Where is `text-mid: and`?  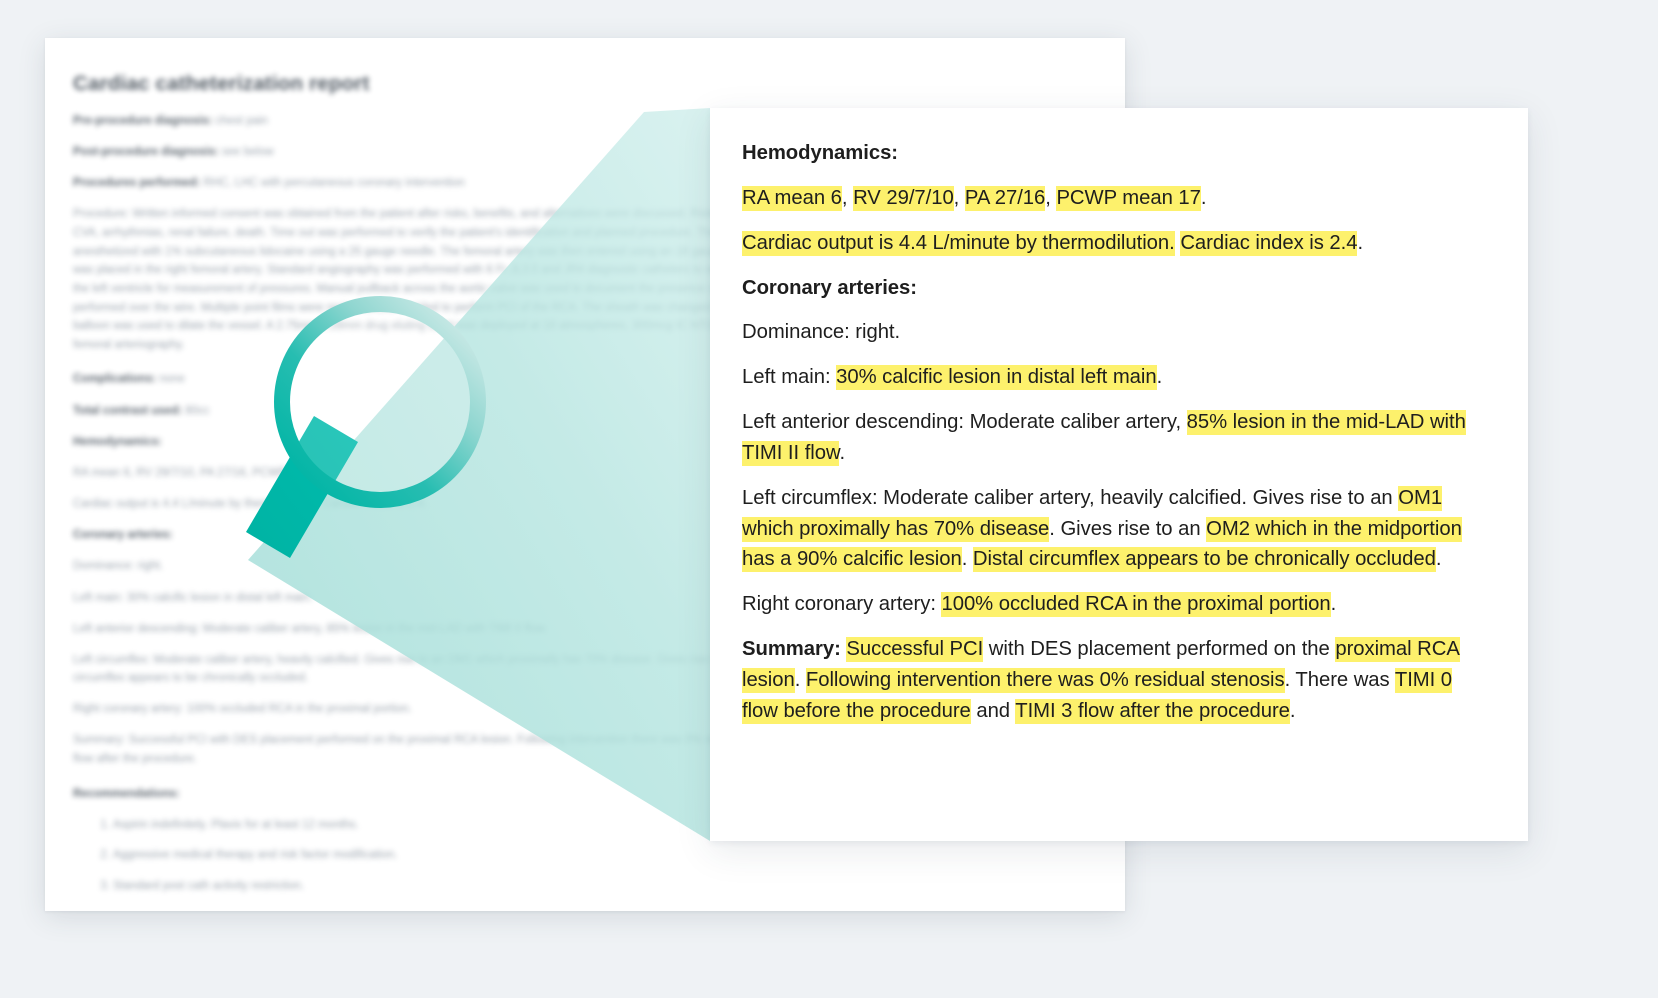 text-mid: and is located at coordinates (993, 710).